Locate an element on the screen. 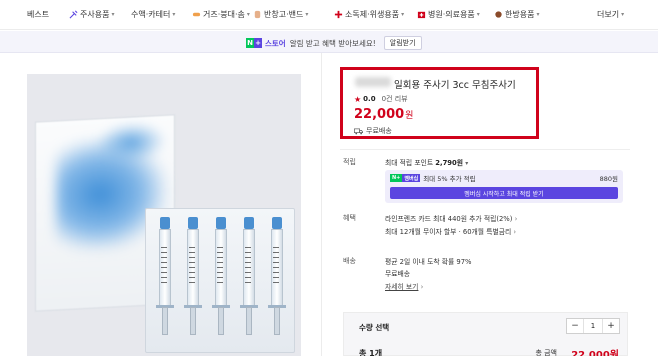  price-amount: 22,000 is located at coordinates (379, 114).